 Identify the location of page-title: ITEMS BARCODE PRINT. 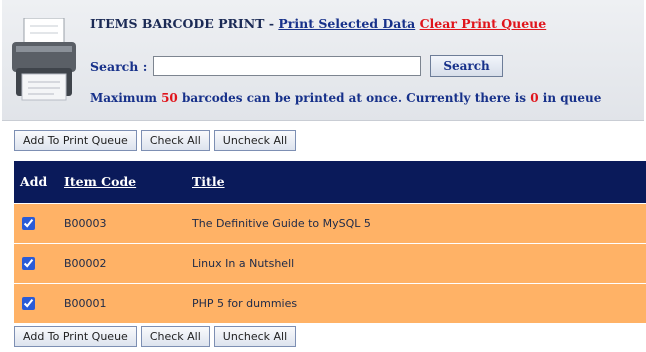
(177, 23).